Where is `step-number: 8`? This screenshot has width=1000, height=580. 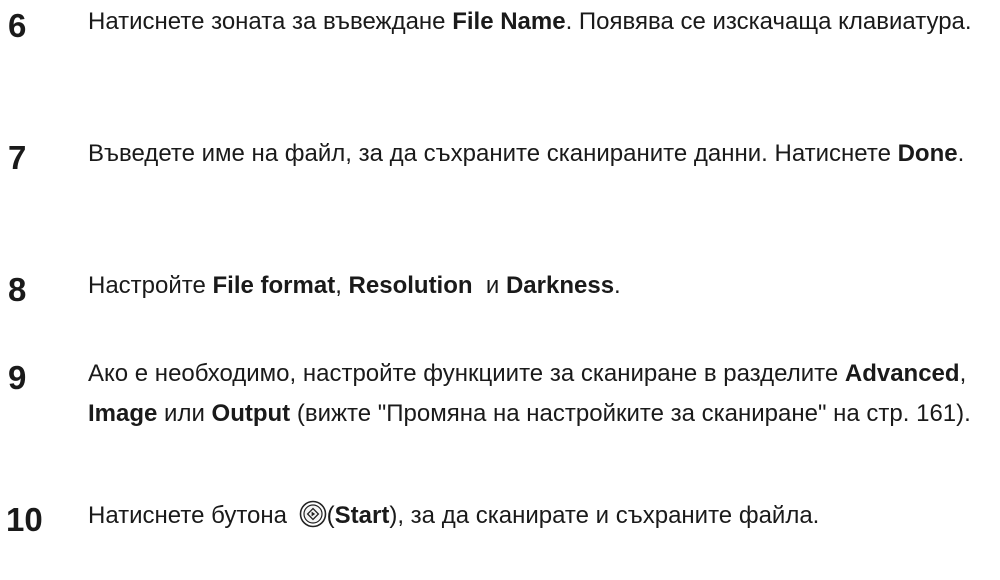 step-number: 8 is located at coordinates (17, 289).